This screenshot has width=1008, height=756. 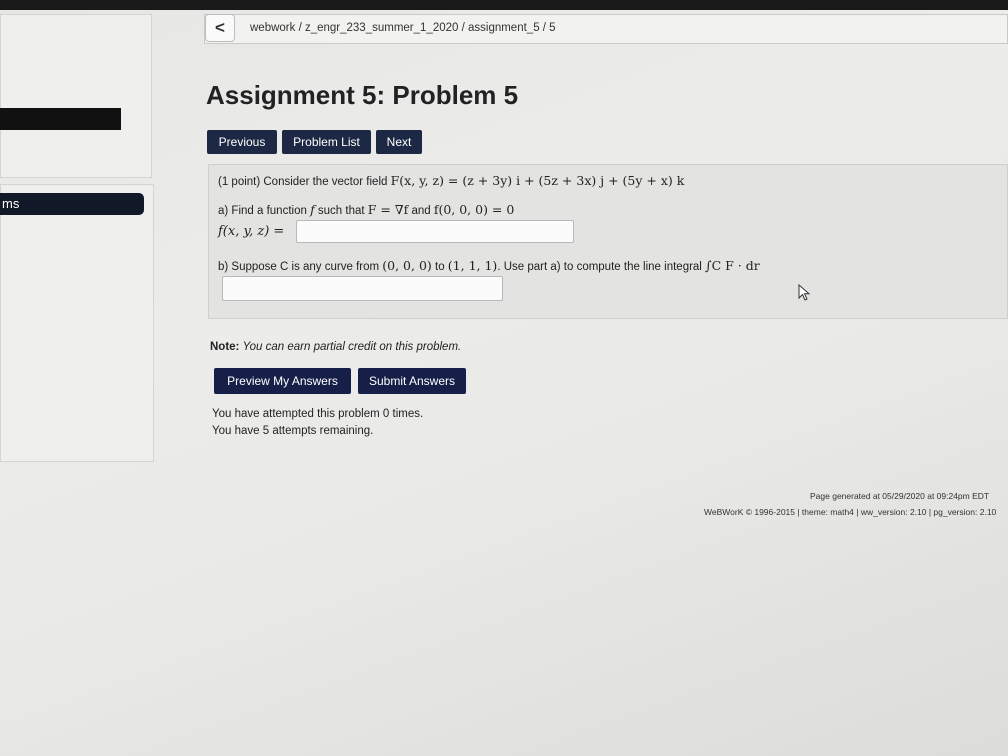 What do you see at coordinates (11, 203) in the screenshot?
I see `sidebar-item-label: ms` at bounding box center [11, 203].